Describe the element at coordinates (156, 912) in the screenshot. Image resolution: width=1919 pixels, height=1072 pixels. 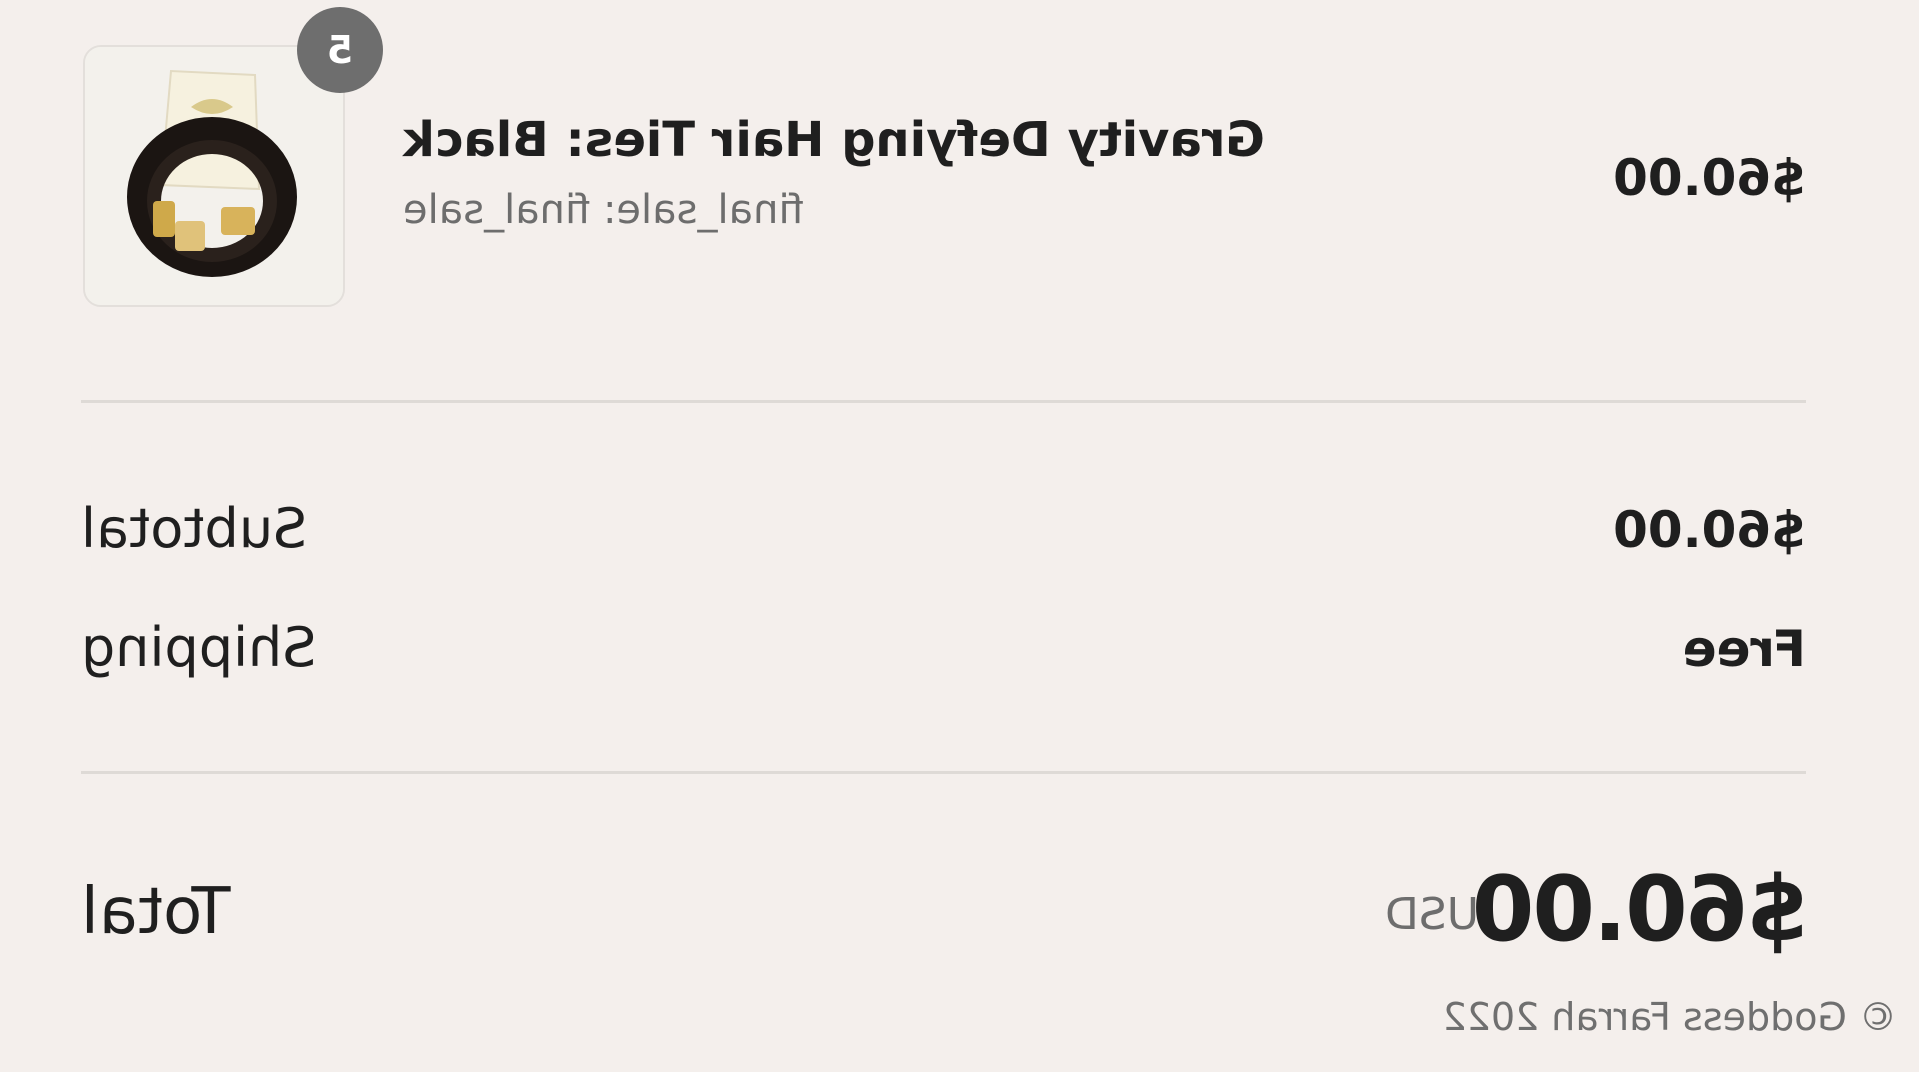
I see `total-label: Total` at that location.